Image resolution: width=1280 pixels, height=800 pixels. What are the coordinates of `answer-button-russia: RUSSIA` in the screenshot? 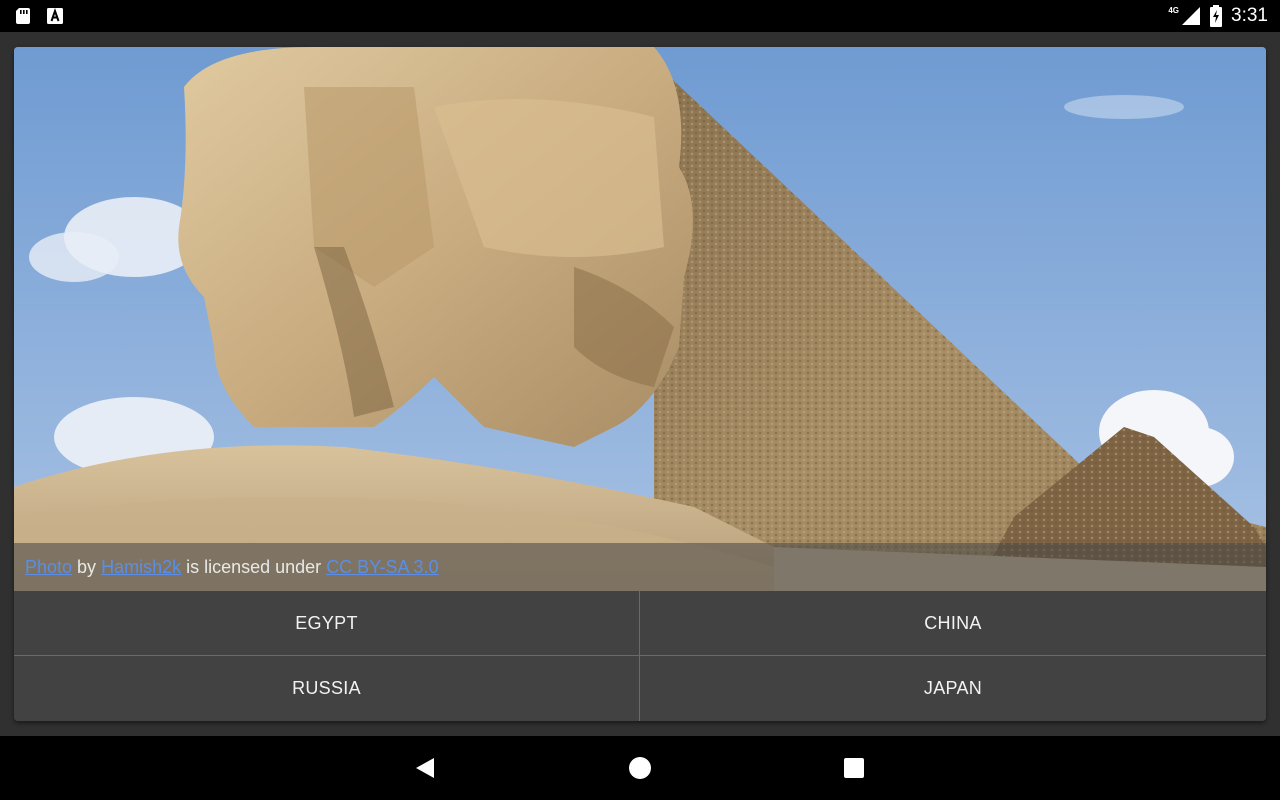 It's located at (326, 688).